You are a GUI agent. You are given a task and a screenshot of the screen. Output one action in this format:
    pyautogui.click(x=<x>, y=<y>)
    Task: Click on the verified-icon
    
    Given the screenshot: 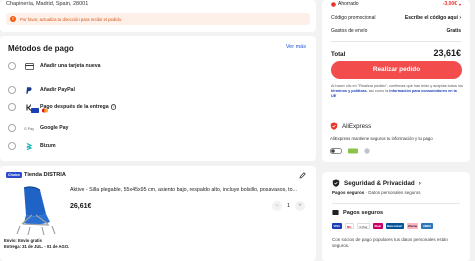 What is the action you would take?
    pyautogui.click(x=353, y=151)
    